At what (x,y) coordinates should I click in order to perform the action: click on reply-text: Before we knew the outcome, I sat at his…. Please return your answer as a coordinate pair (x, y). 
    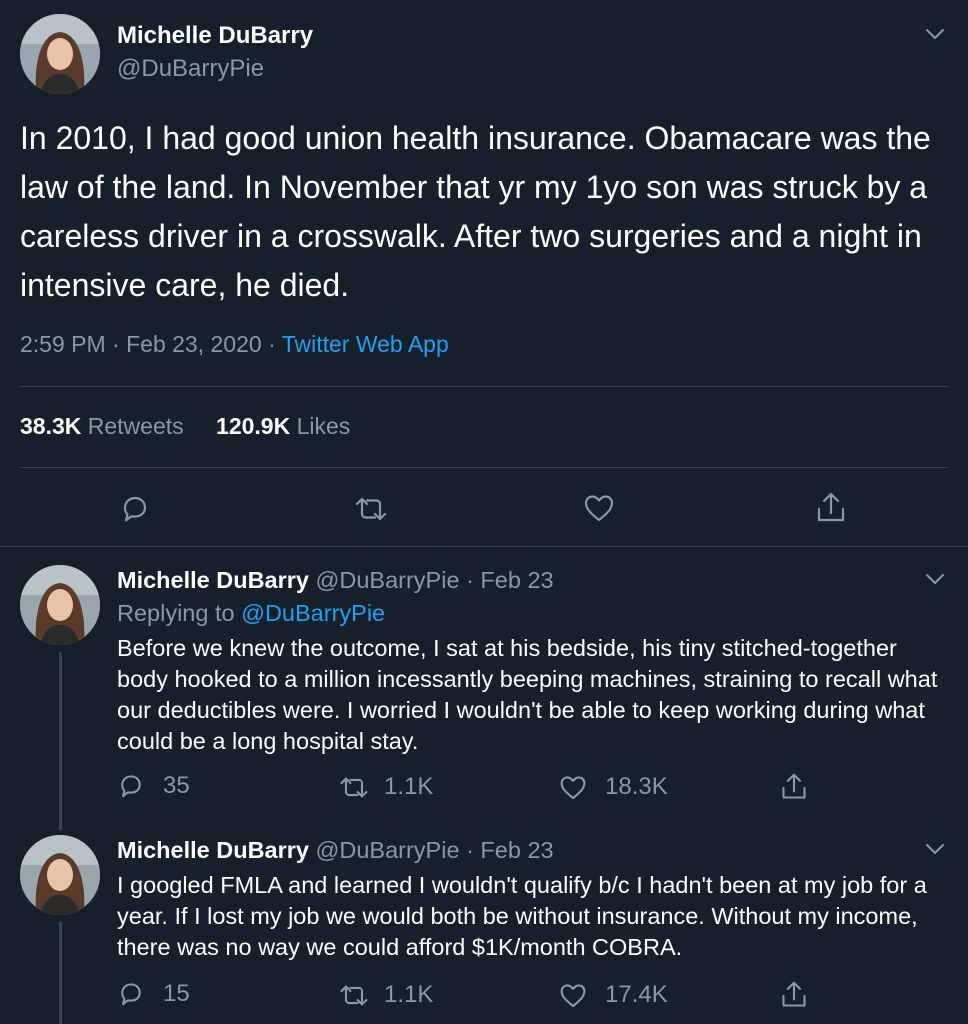
    Looking at the image, I should click on (527, 694).